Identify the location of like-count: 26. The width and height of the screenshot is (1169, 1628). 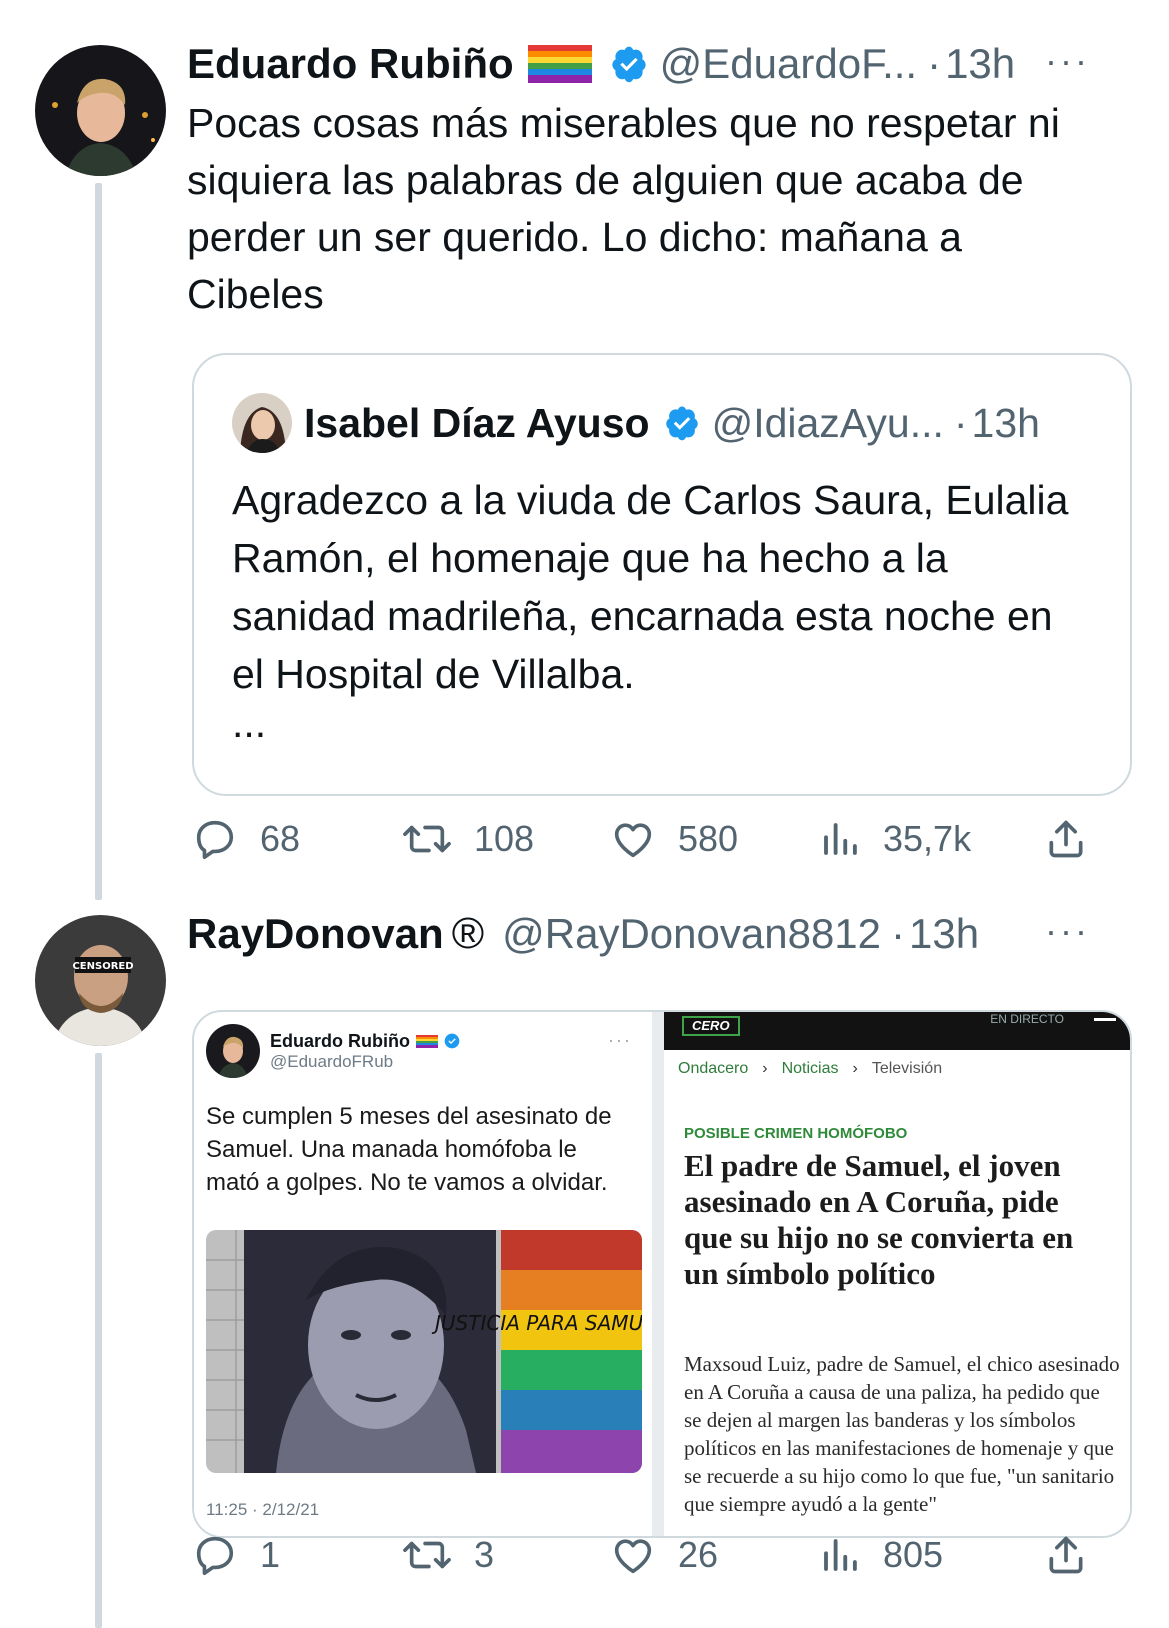
(698, 1554).